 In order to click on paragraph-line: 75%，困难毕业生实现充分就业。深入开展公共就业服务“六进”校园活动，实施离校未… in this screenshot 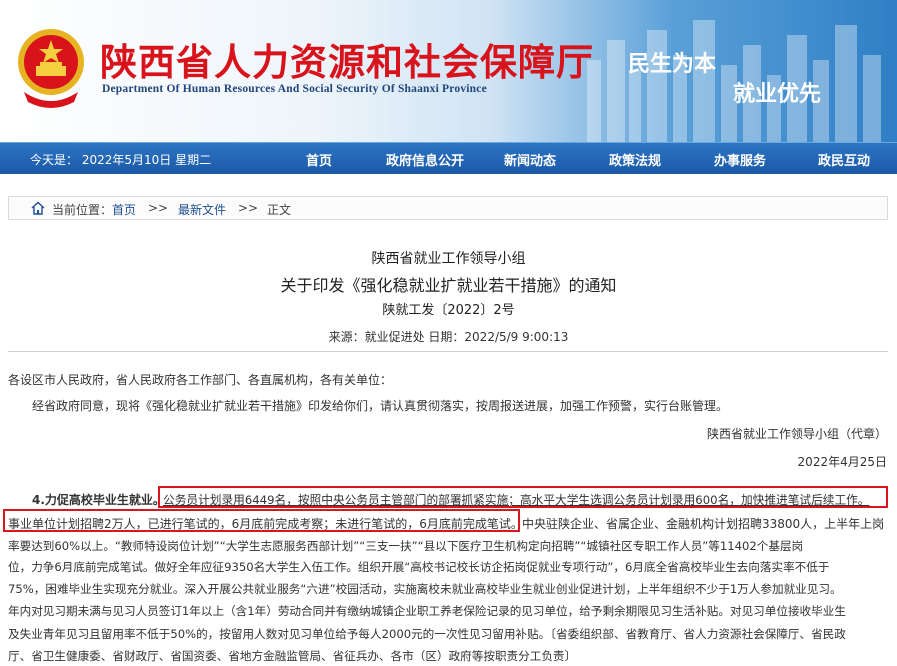, I will do `click(425, 589)`.